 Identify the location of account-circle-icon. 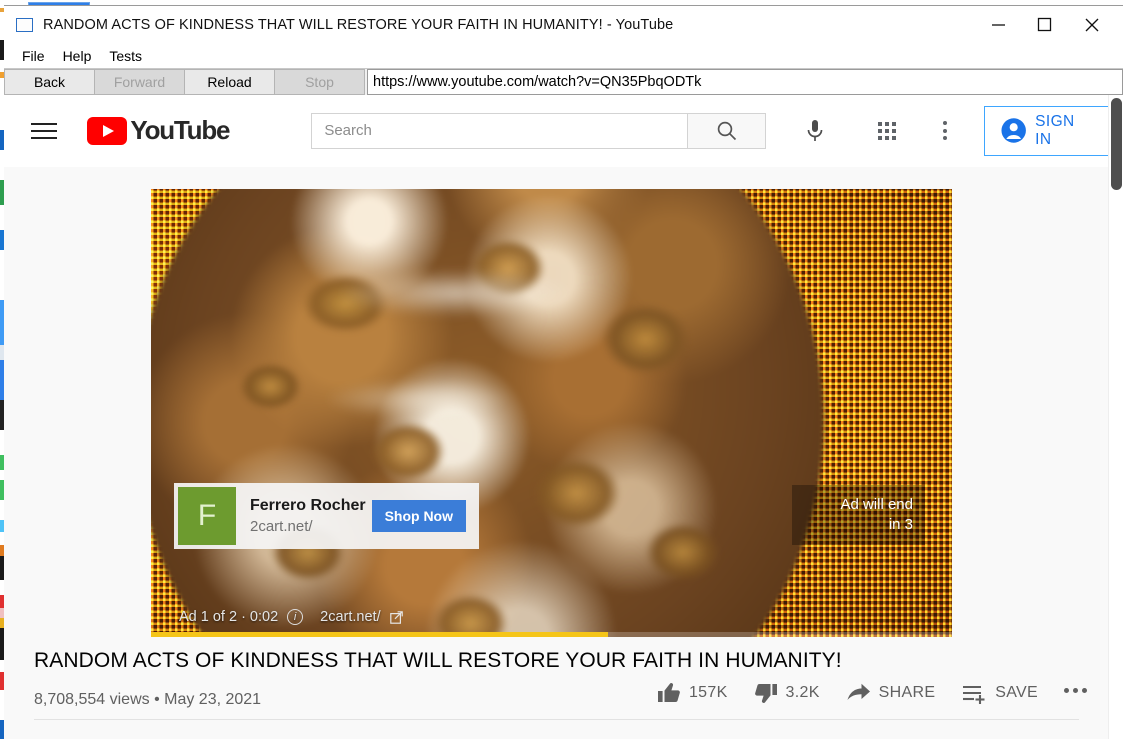
(1013, 130).